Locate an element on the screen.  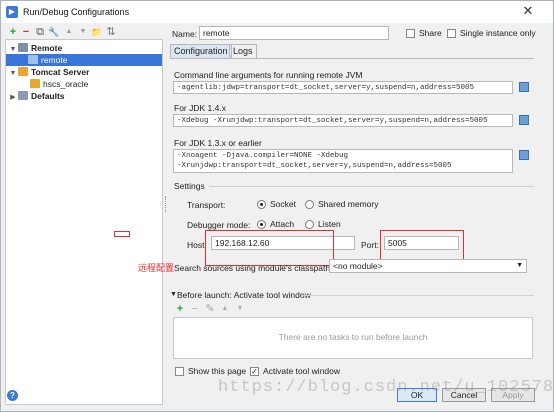
tree-node-defaults: ▶ Defaults is located at coordinates (36, 96).